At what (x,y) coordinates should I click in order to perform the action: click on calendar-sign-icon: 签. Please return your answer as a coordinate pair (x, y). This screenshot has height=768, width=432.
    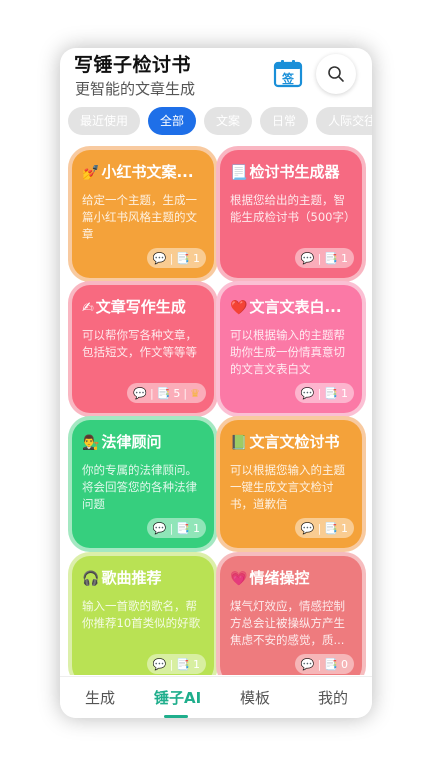
    Looking at the image, I should click on (288, 74).